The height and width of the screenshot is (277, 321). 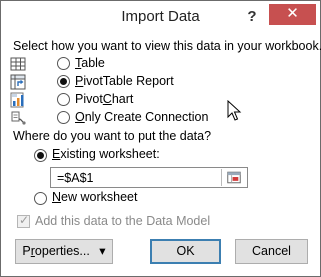 What do you see at coordinates (18, 82) in the screenshot?
I see `pivottable-icon` at bounding box center [18, 82].